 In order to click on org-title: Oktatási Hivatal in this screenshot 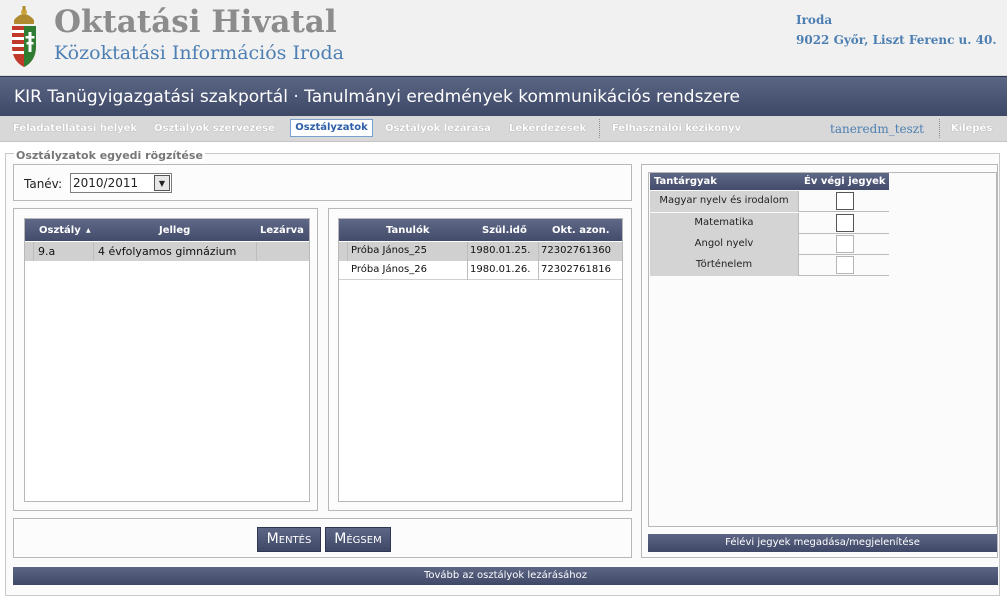, I will do `click(195, 22)`.